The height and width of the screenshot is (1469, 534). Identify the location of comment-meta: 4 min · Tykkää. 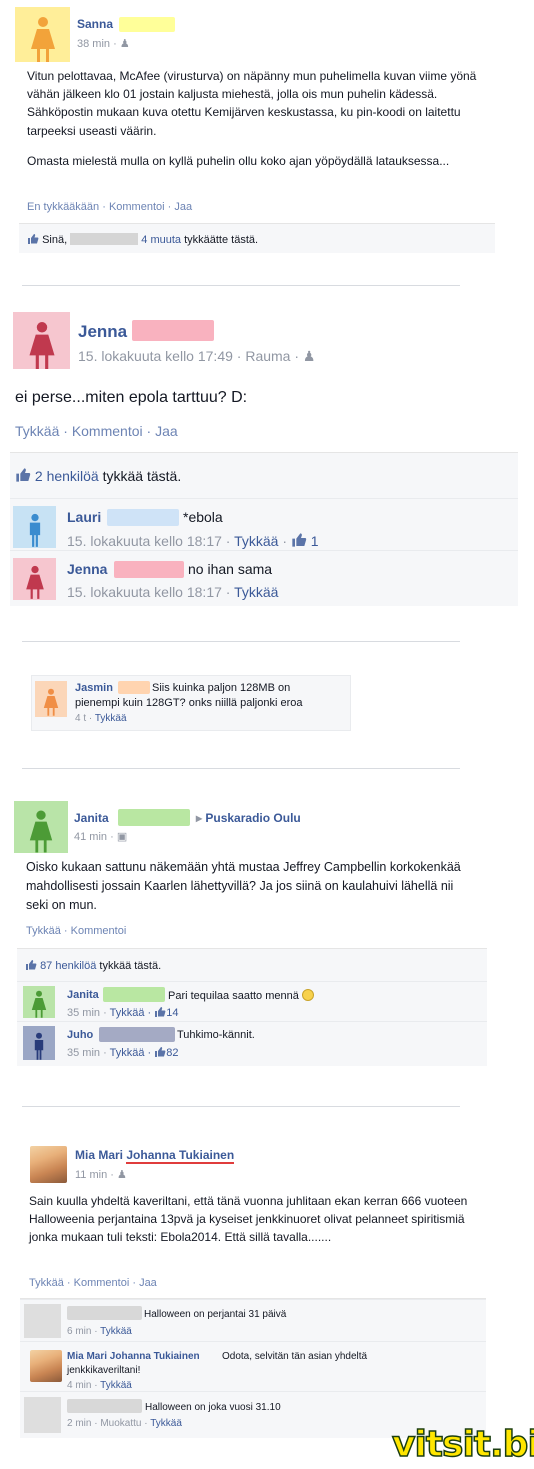
(99, 1385).